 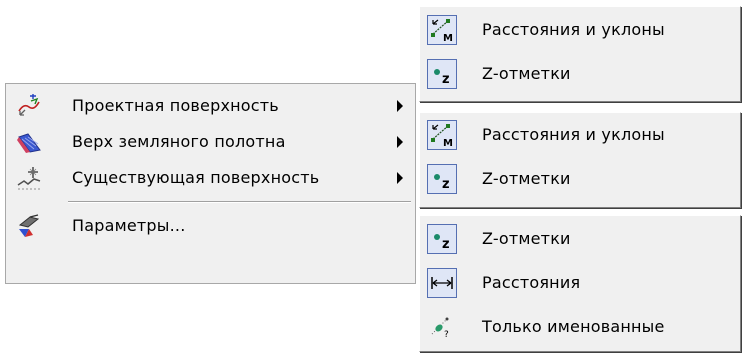 I want to click on submenu-design-surface: M Расстояния и уклоны z Z-отметки, so click(x=580, y=54).